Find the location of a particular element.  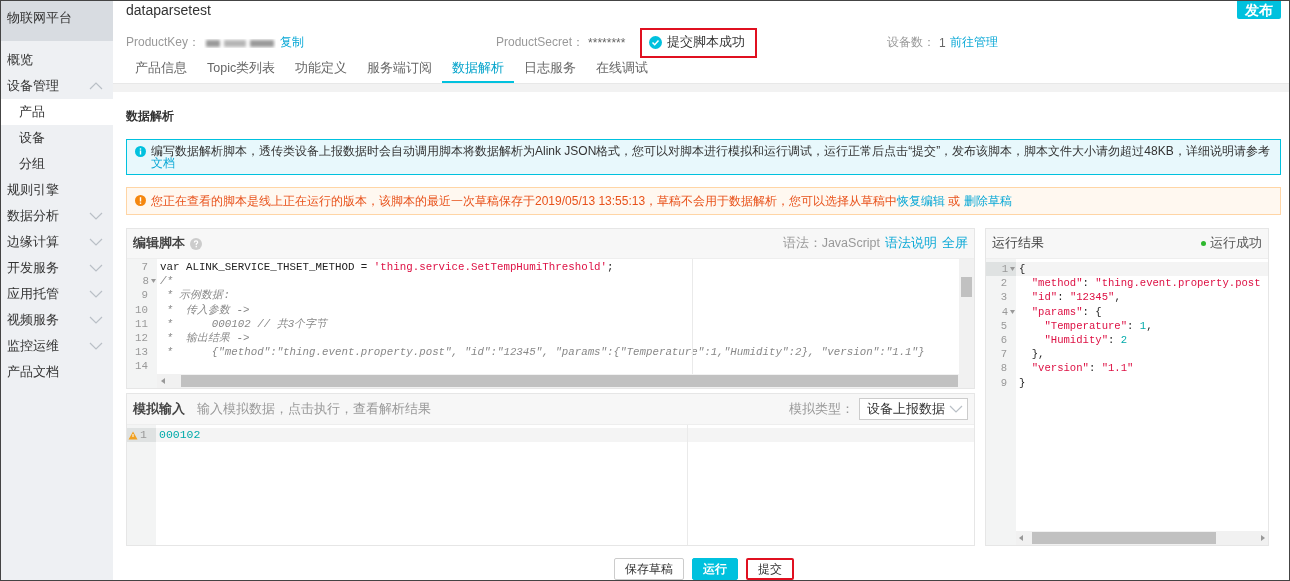

line-number: 12 is located at coordinates (141, 338).